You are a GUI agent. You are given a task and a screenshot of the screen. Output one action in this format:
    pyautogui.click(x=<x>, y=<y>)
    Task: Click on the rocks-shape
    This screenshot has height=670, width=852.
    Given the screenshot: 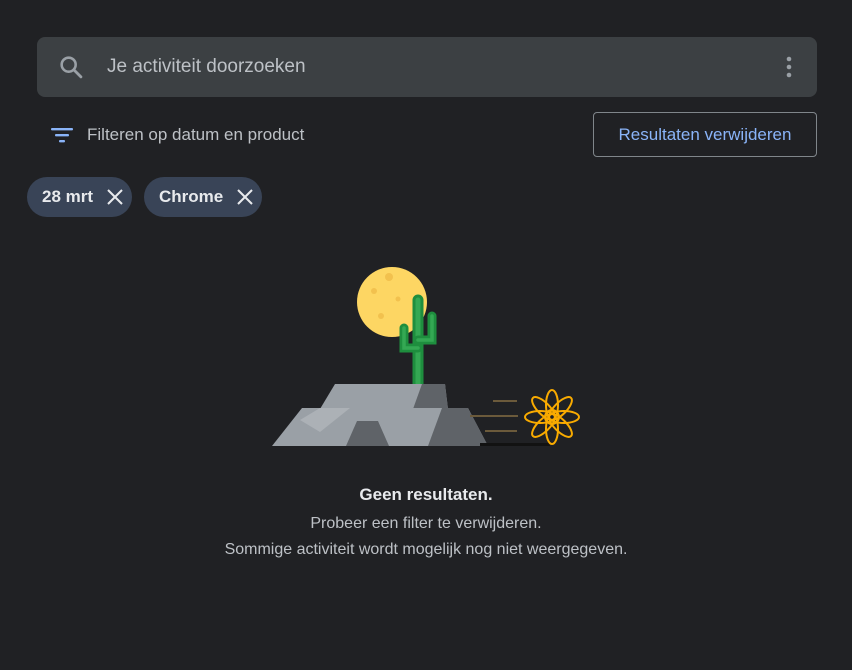 What is the action you would take?
    pyautogui.click(x=380, y=415)
    